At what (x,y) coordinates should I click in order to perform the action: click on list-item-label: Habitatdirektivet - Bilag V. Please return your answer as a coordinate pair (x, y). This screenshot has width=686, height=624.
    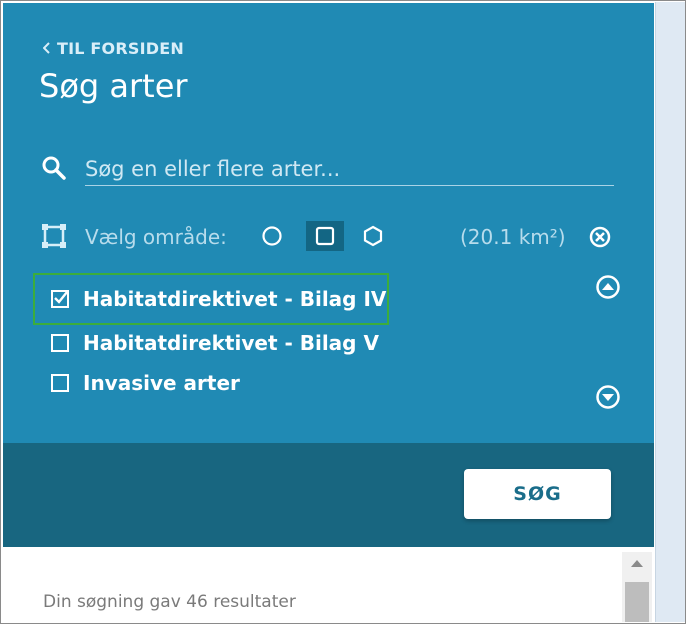
    Looking at the image, I should click on (231, 343).